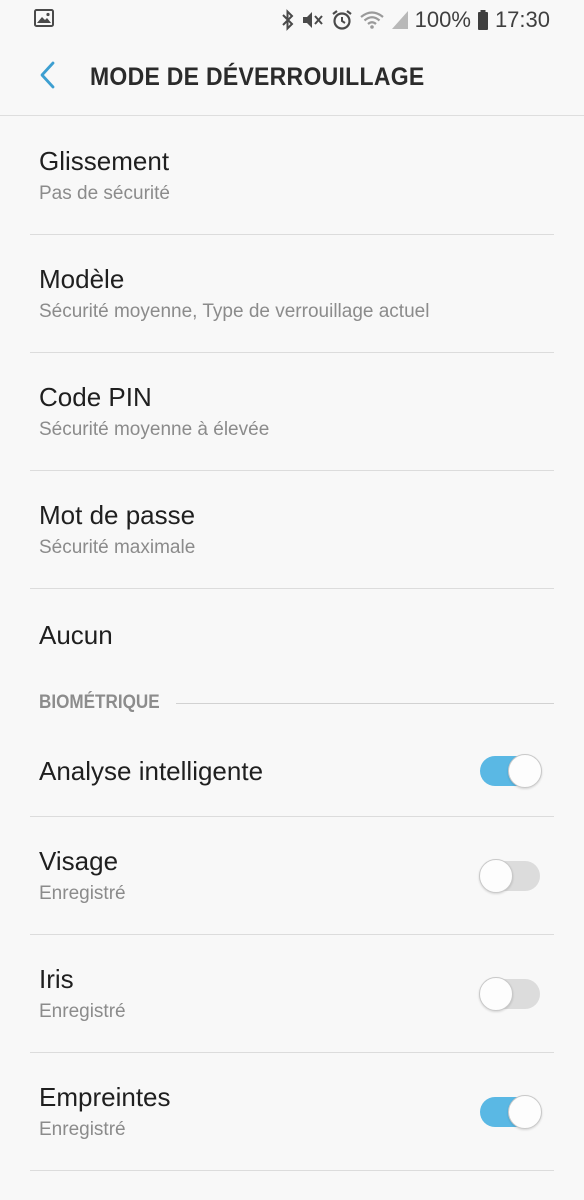 Image resolution: width=584 pixels, height=1200 pixels. I want to click on option-title: Analyse intelligente, so click(151, 771).